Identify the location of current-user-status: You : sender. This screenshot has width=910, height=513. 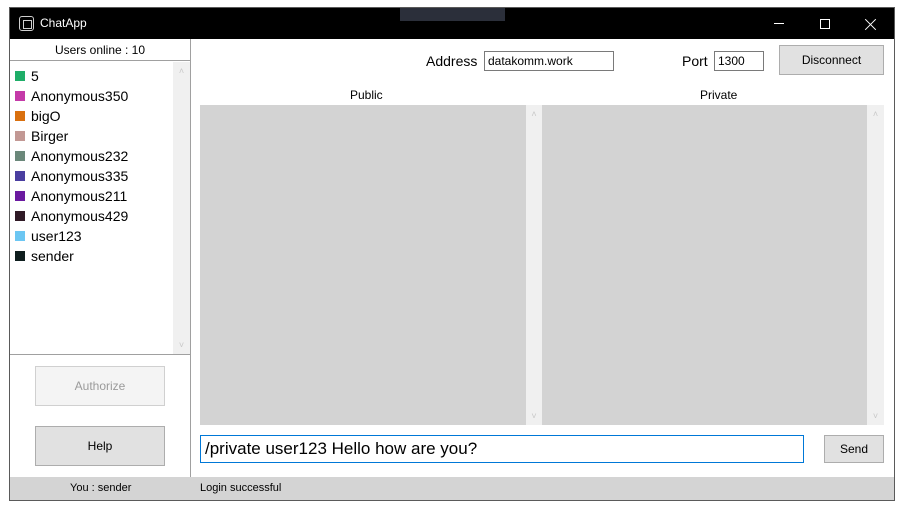
(101, 488).